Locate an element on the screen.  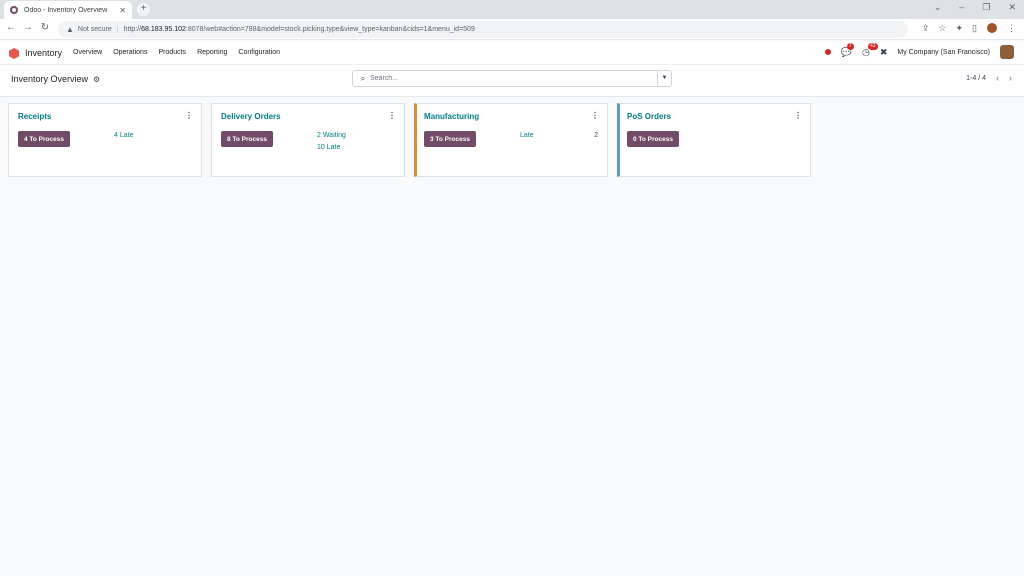
systray: 💬 7 ◷ 43 ✖ My Company (San Francisco) is located at coordinates (919, 50).